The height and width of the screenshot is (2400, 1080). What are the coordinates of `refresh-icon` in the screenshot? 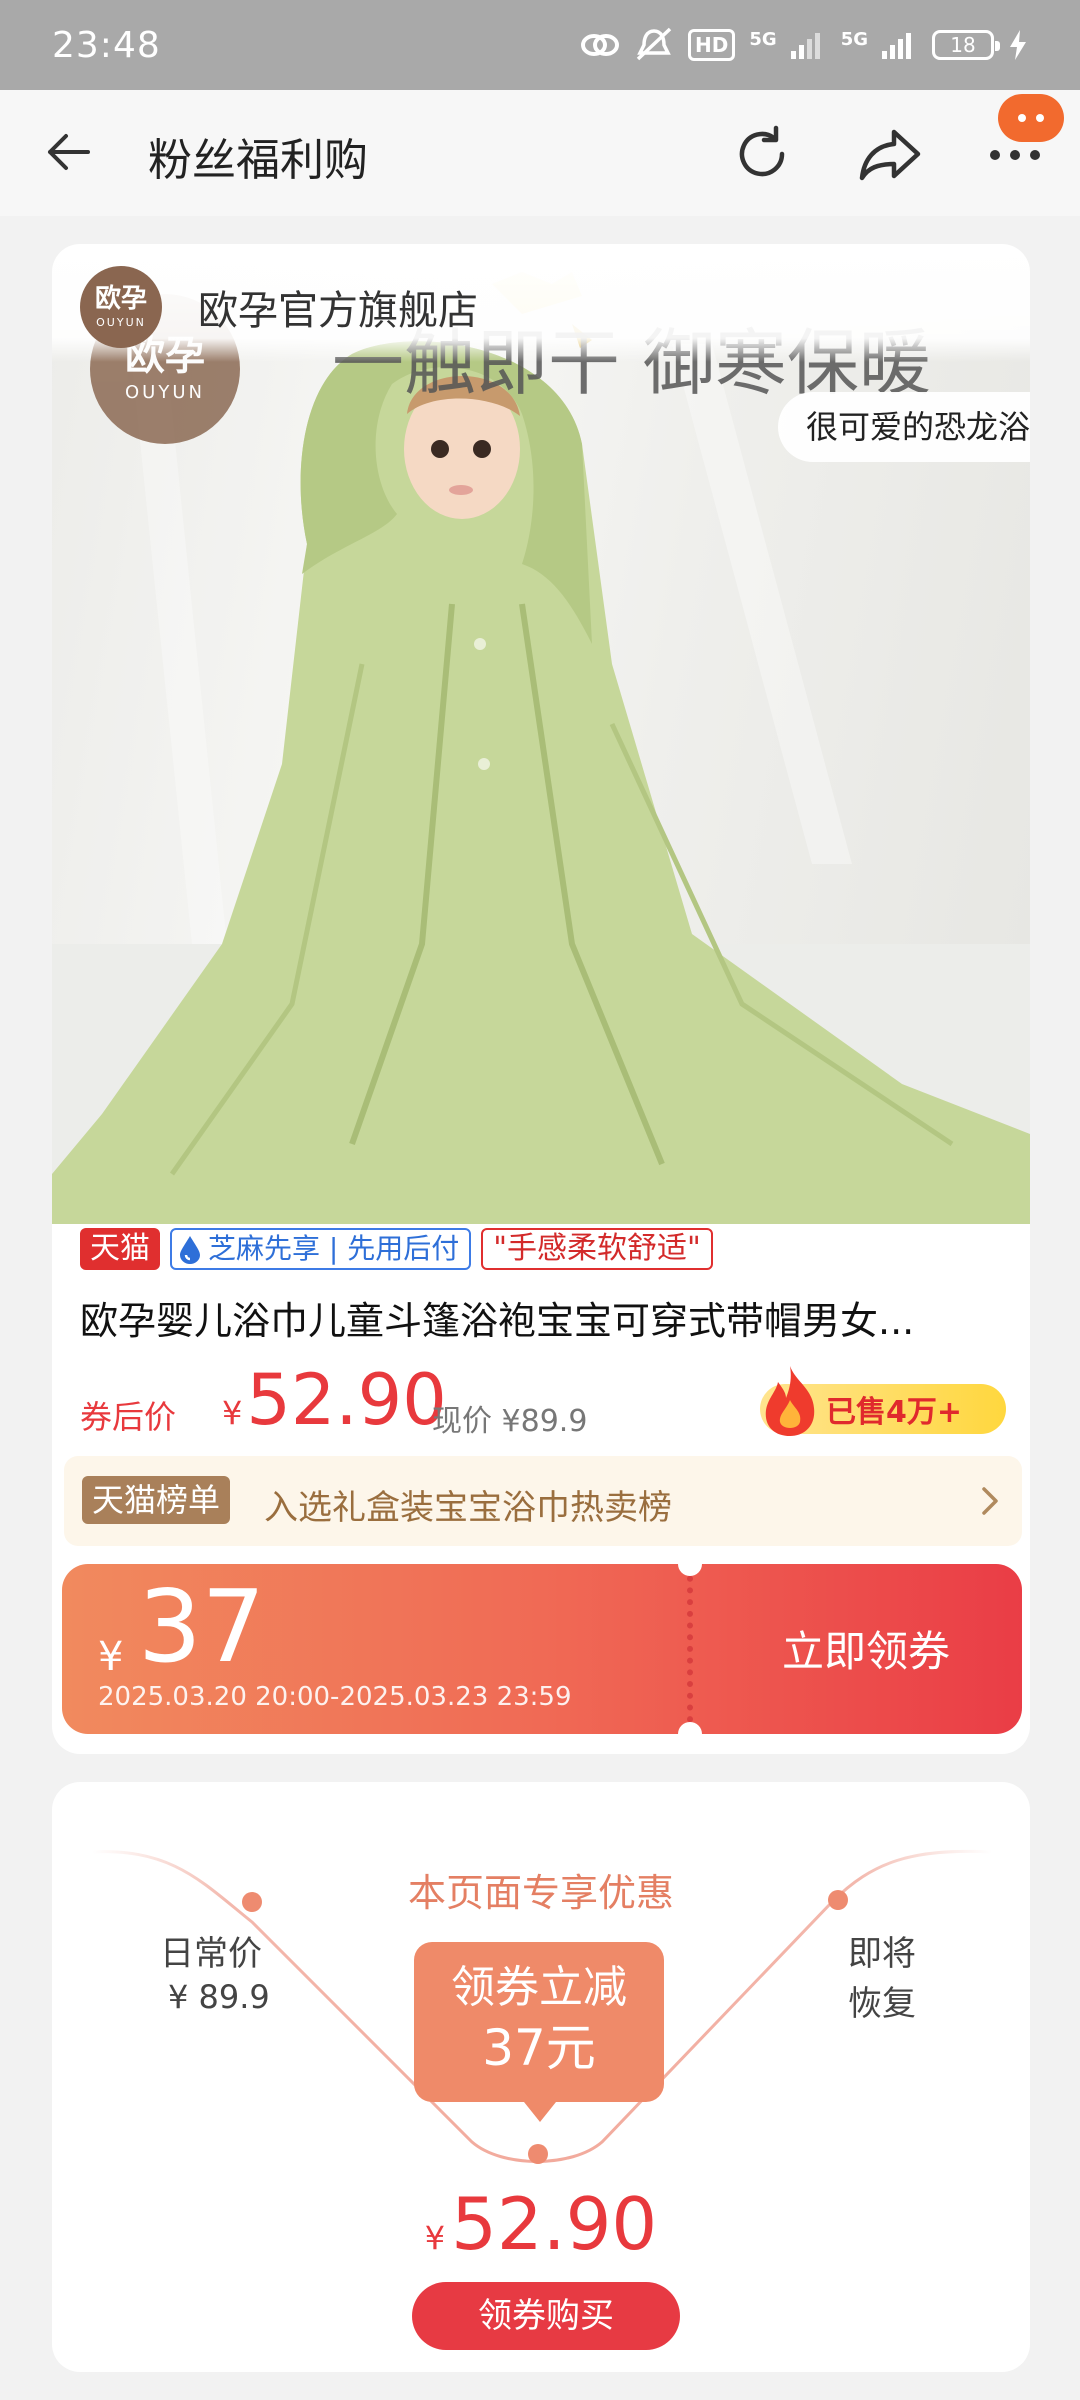 It's located at (762, 154).